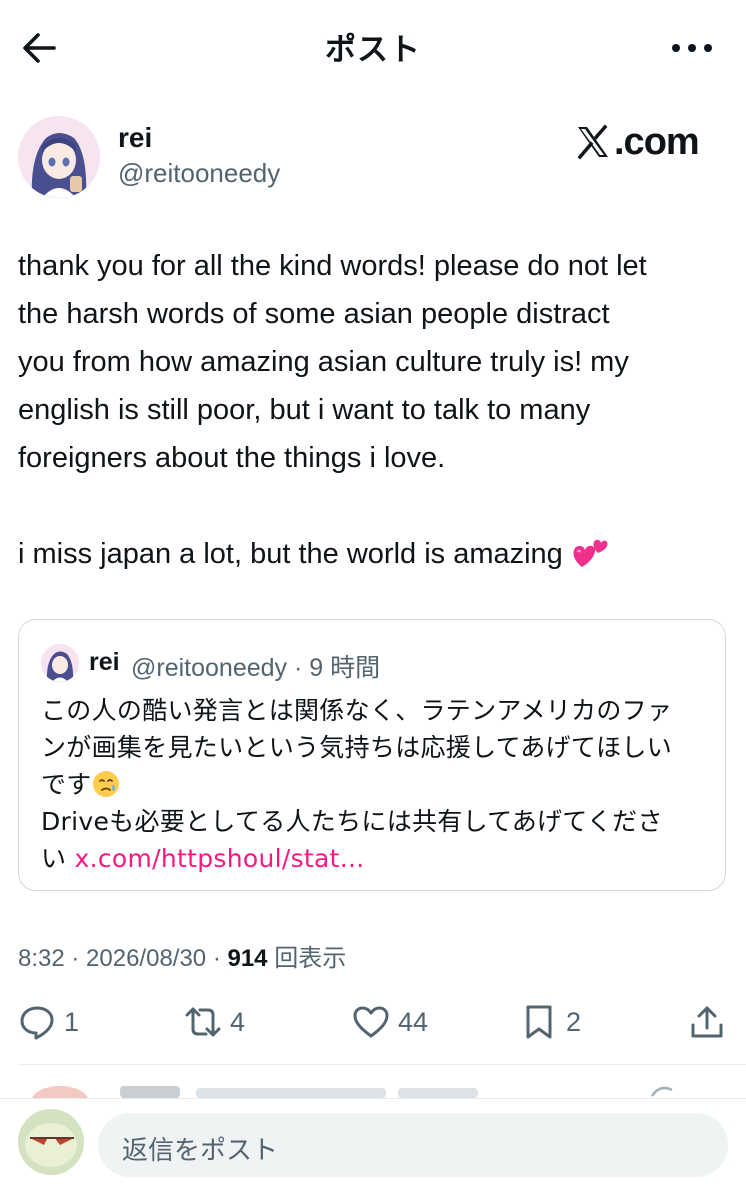 This screenshot has height=1201, width=746. Describe the element at coordinates (413, 1145) in the screenshot. I see `reply-input: 返信をポスト` at that location.